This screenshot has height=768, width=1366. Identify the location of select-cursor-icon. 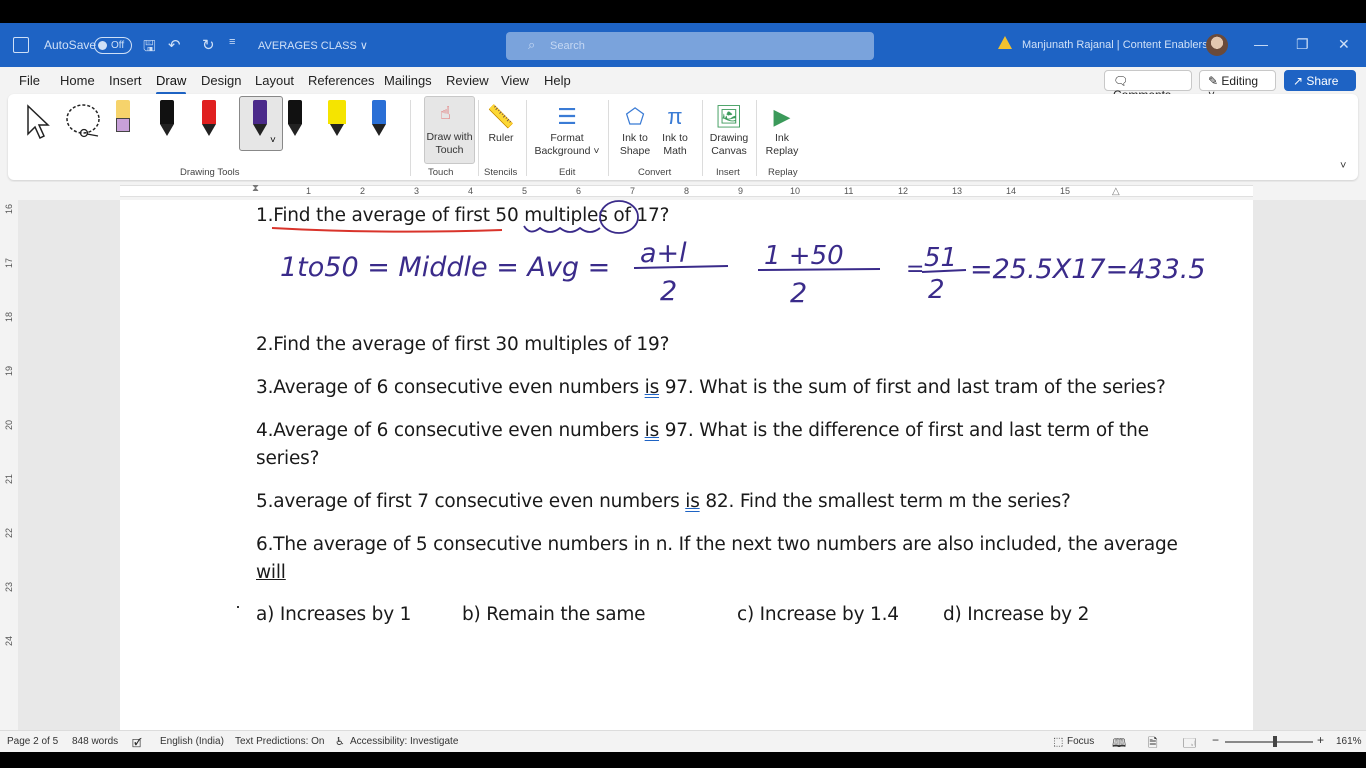
(38, 122).